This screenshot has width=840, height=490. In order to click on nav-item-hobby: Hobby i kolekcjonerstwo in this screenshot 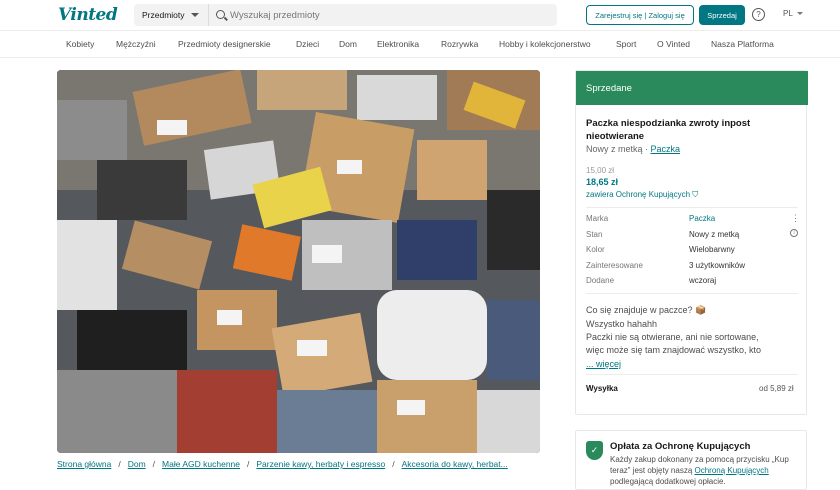, I will do `click(545, 44)`.